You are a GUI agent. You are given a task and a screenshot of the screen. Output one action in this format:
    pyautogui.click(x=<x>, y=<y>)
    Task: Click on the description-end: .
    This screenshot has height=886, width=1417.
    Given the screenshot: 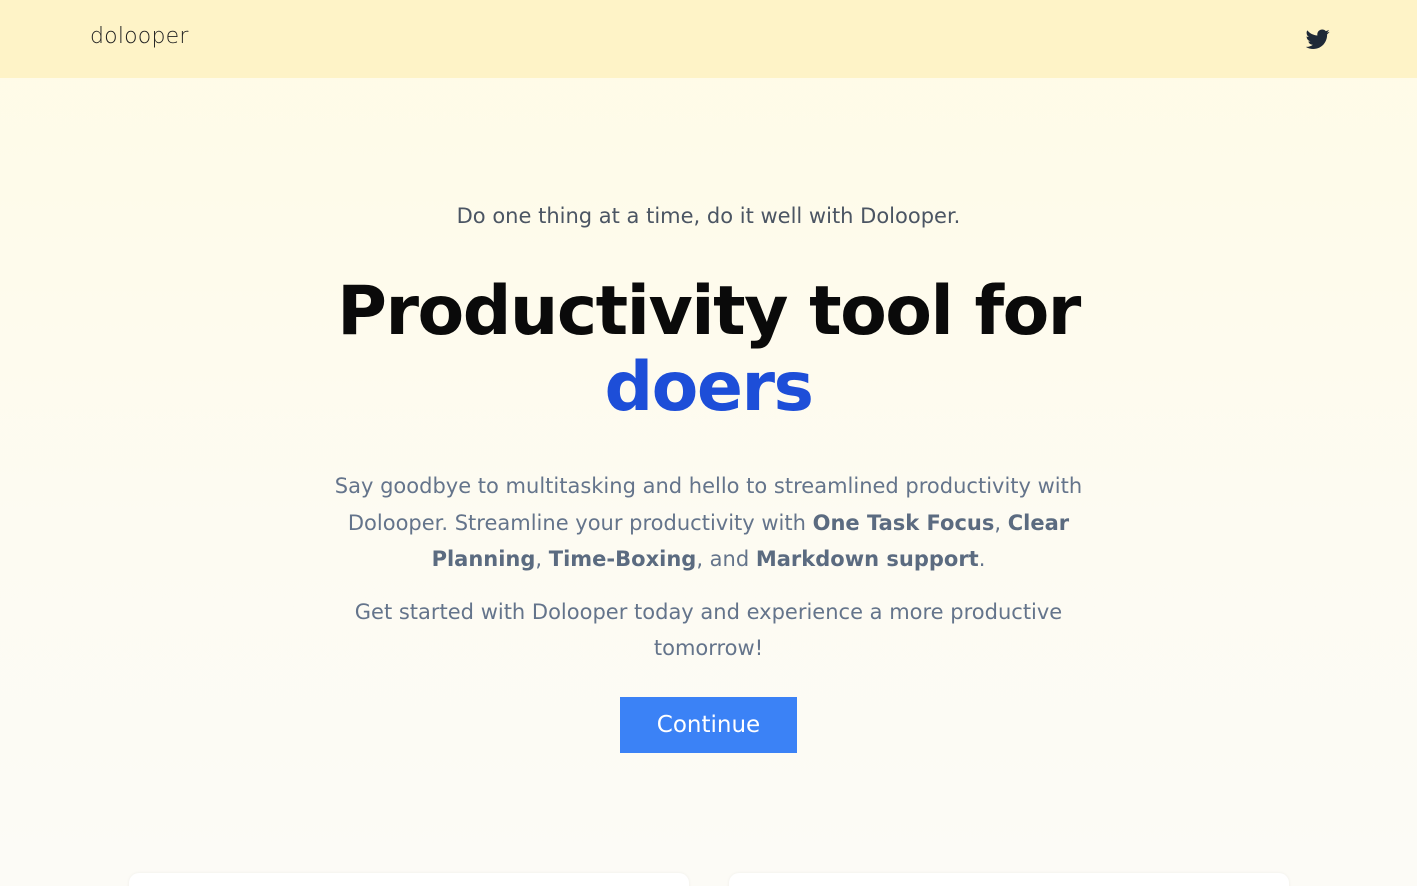 What is the action you would take?
    pyautogui.click(x=982, y=559)
    